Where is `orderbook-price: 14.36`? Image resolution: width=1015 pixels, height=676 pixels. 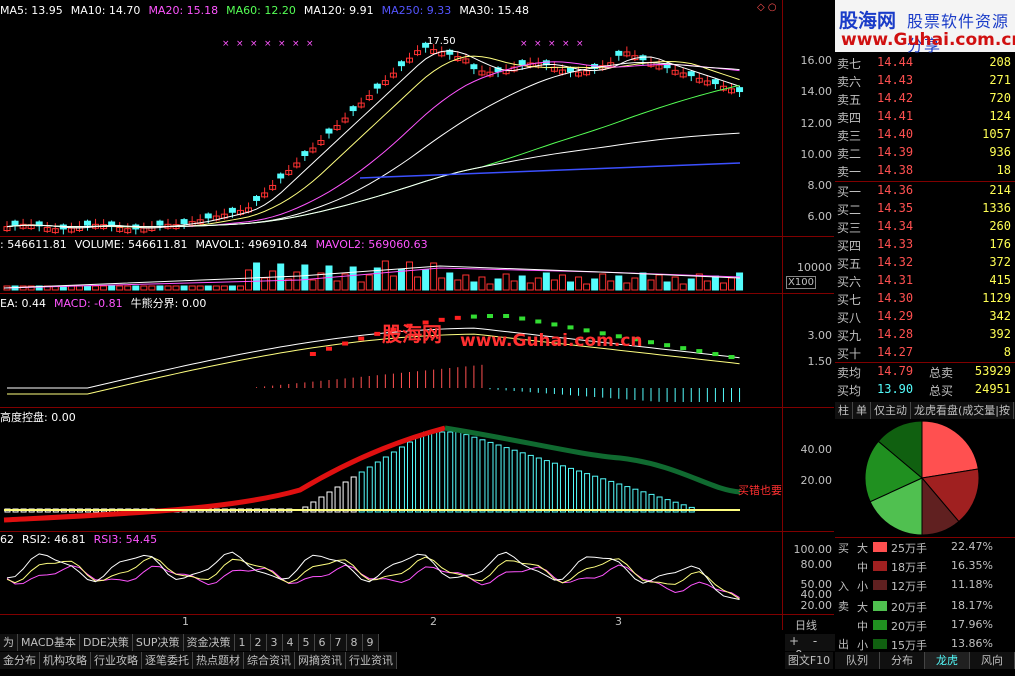
orderbook-price: 14.36 is located at coordinates (895, 190).